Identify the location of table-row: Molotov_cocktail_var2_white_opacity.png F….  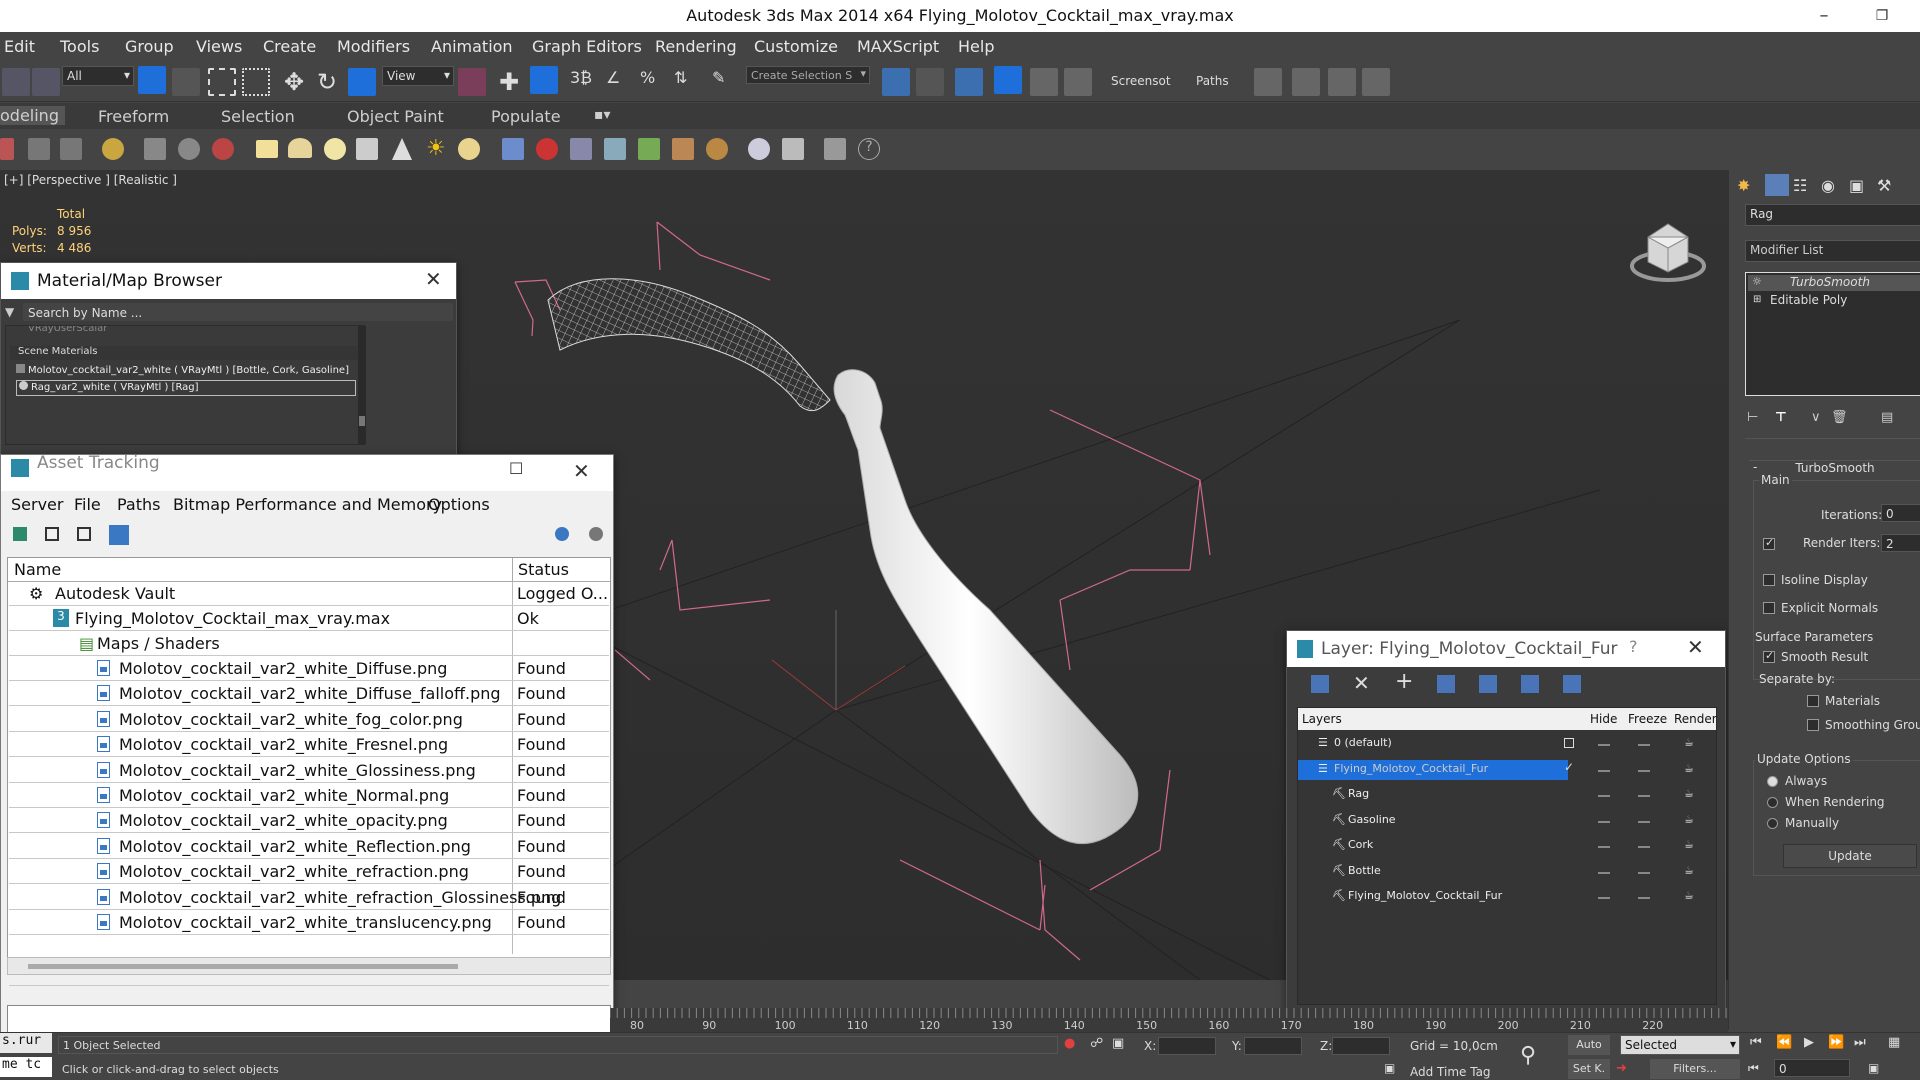
(309, 821).